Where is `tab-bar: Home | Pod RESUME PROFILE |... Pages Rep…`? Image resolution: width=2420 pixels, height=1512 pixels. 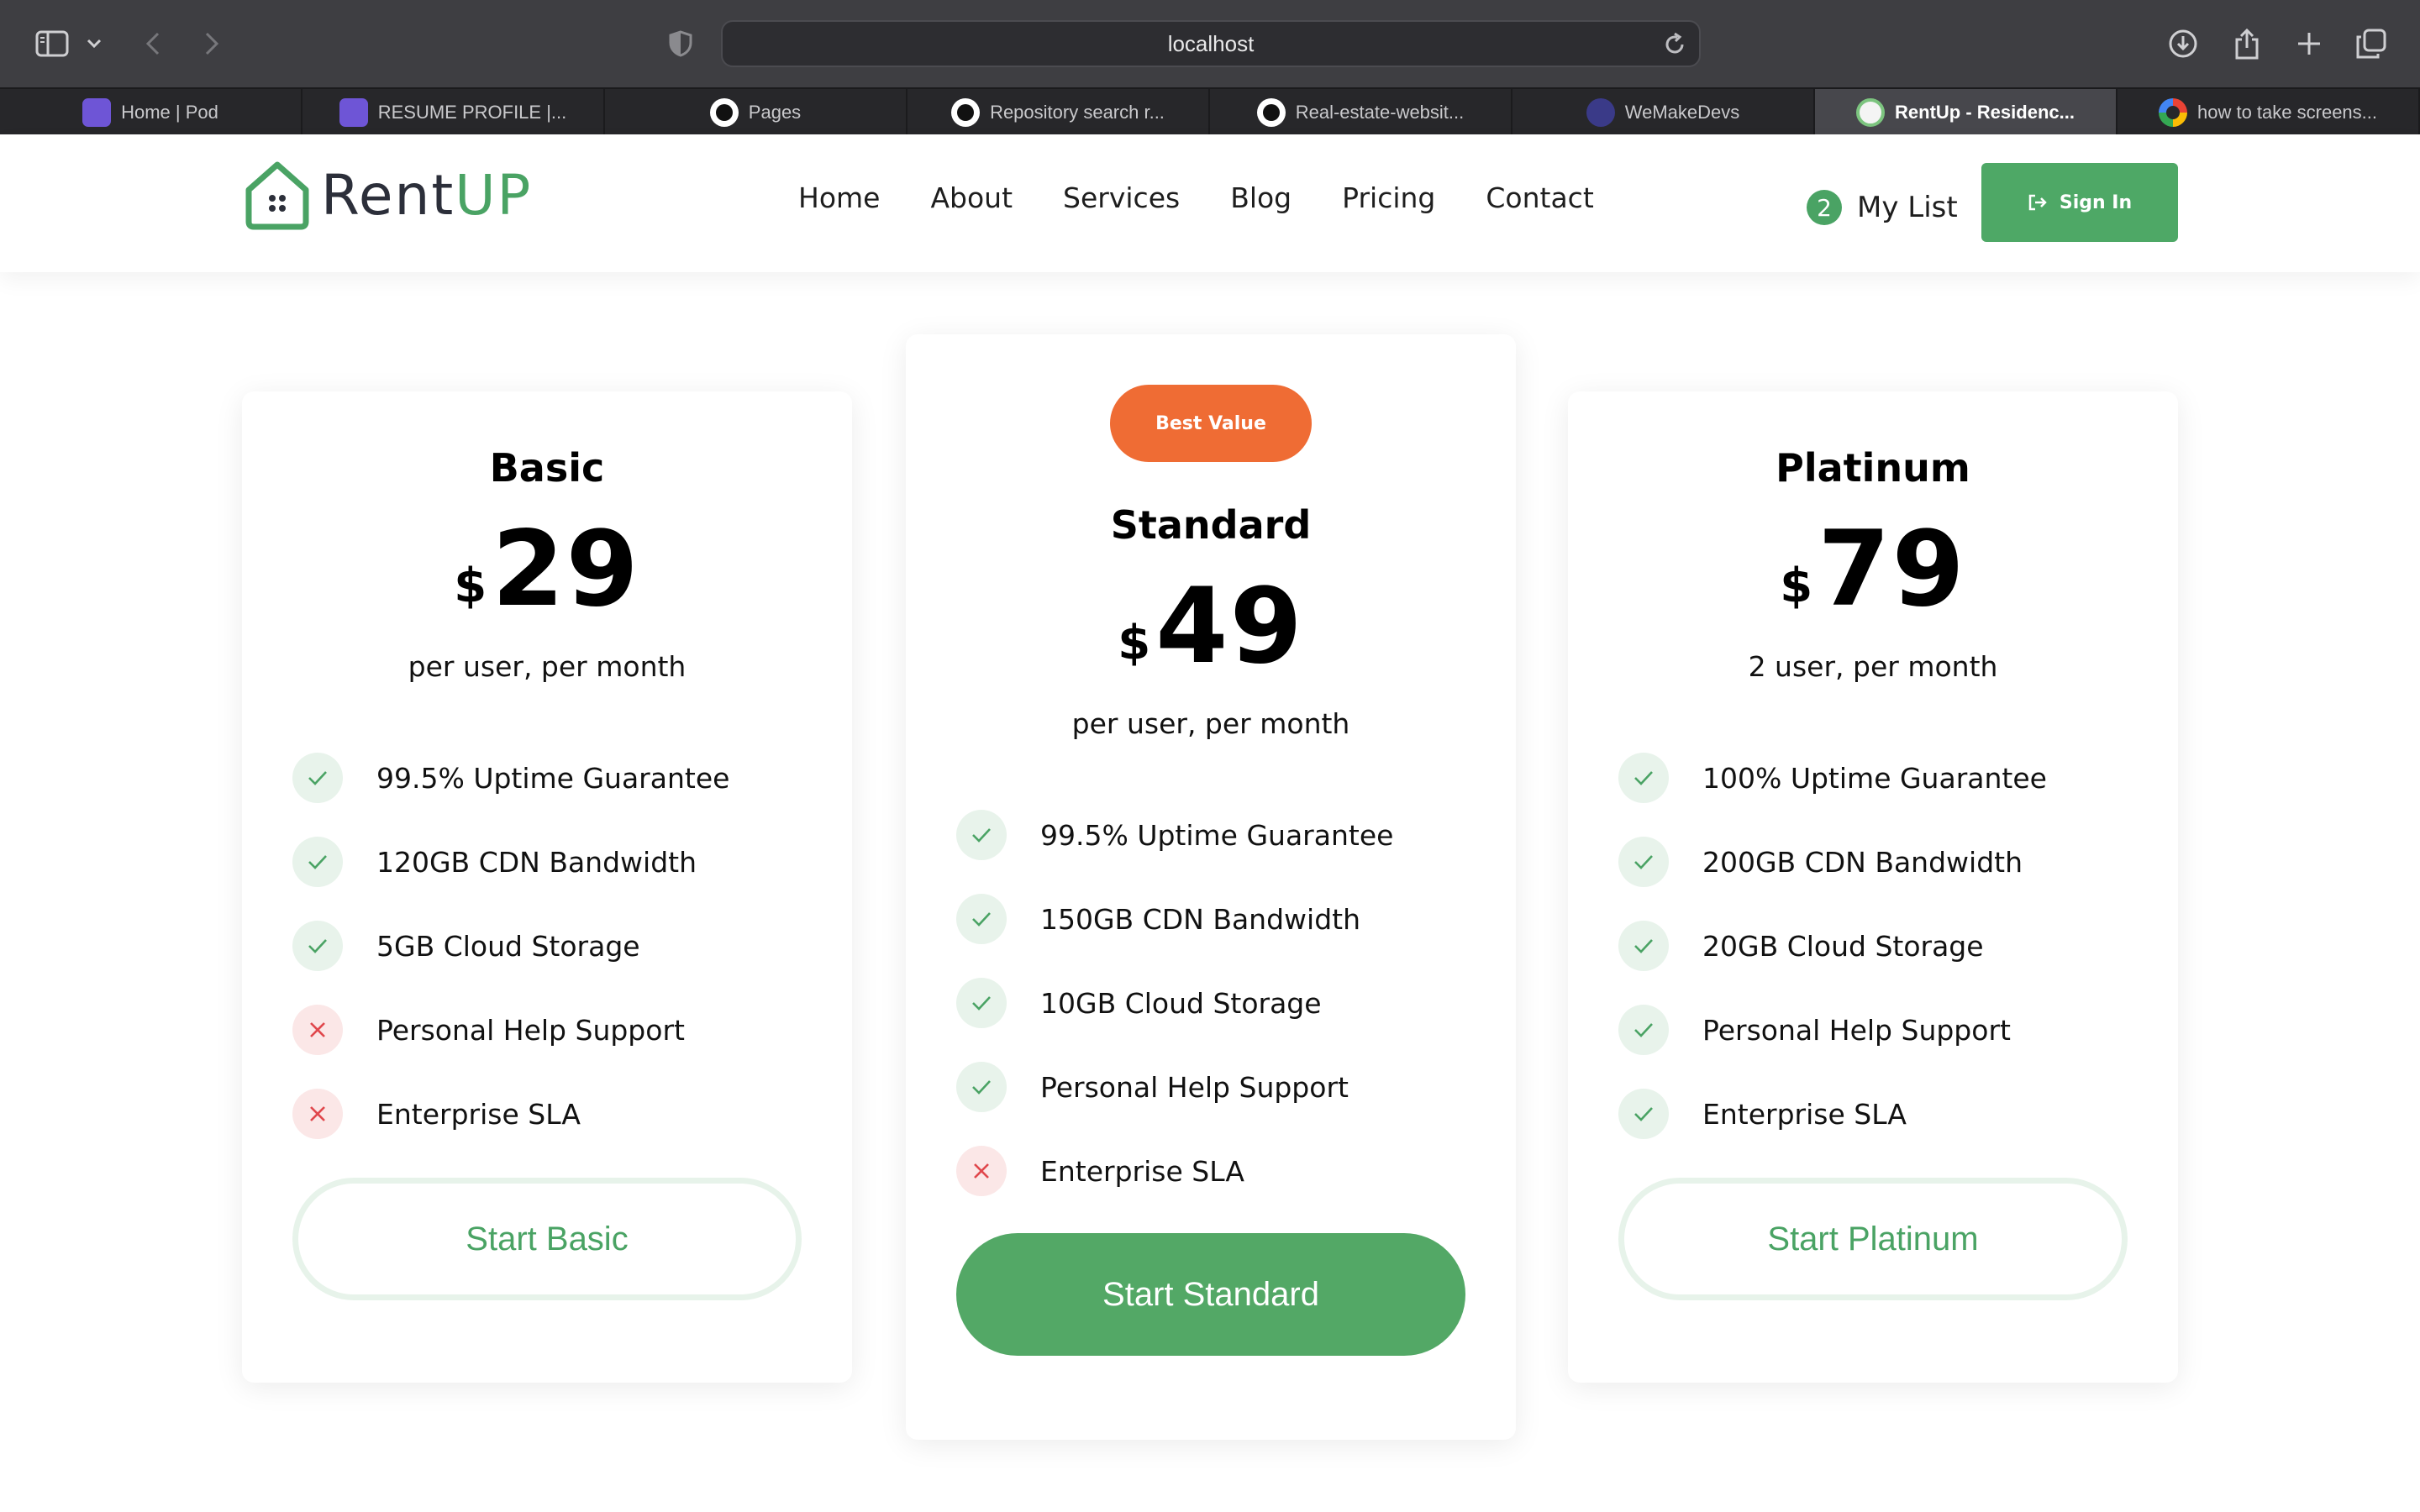 tab-bar: Home | Pod RESUME PROFILE |... Pages Rep… is located at coordinates (1210, 111).